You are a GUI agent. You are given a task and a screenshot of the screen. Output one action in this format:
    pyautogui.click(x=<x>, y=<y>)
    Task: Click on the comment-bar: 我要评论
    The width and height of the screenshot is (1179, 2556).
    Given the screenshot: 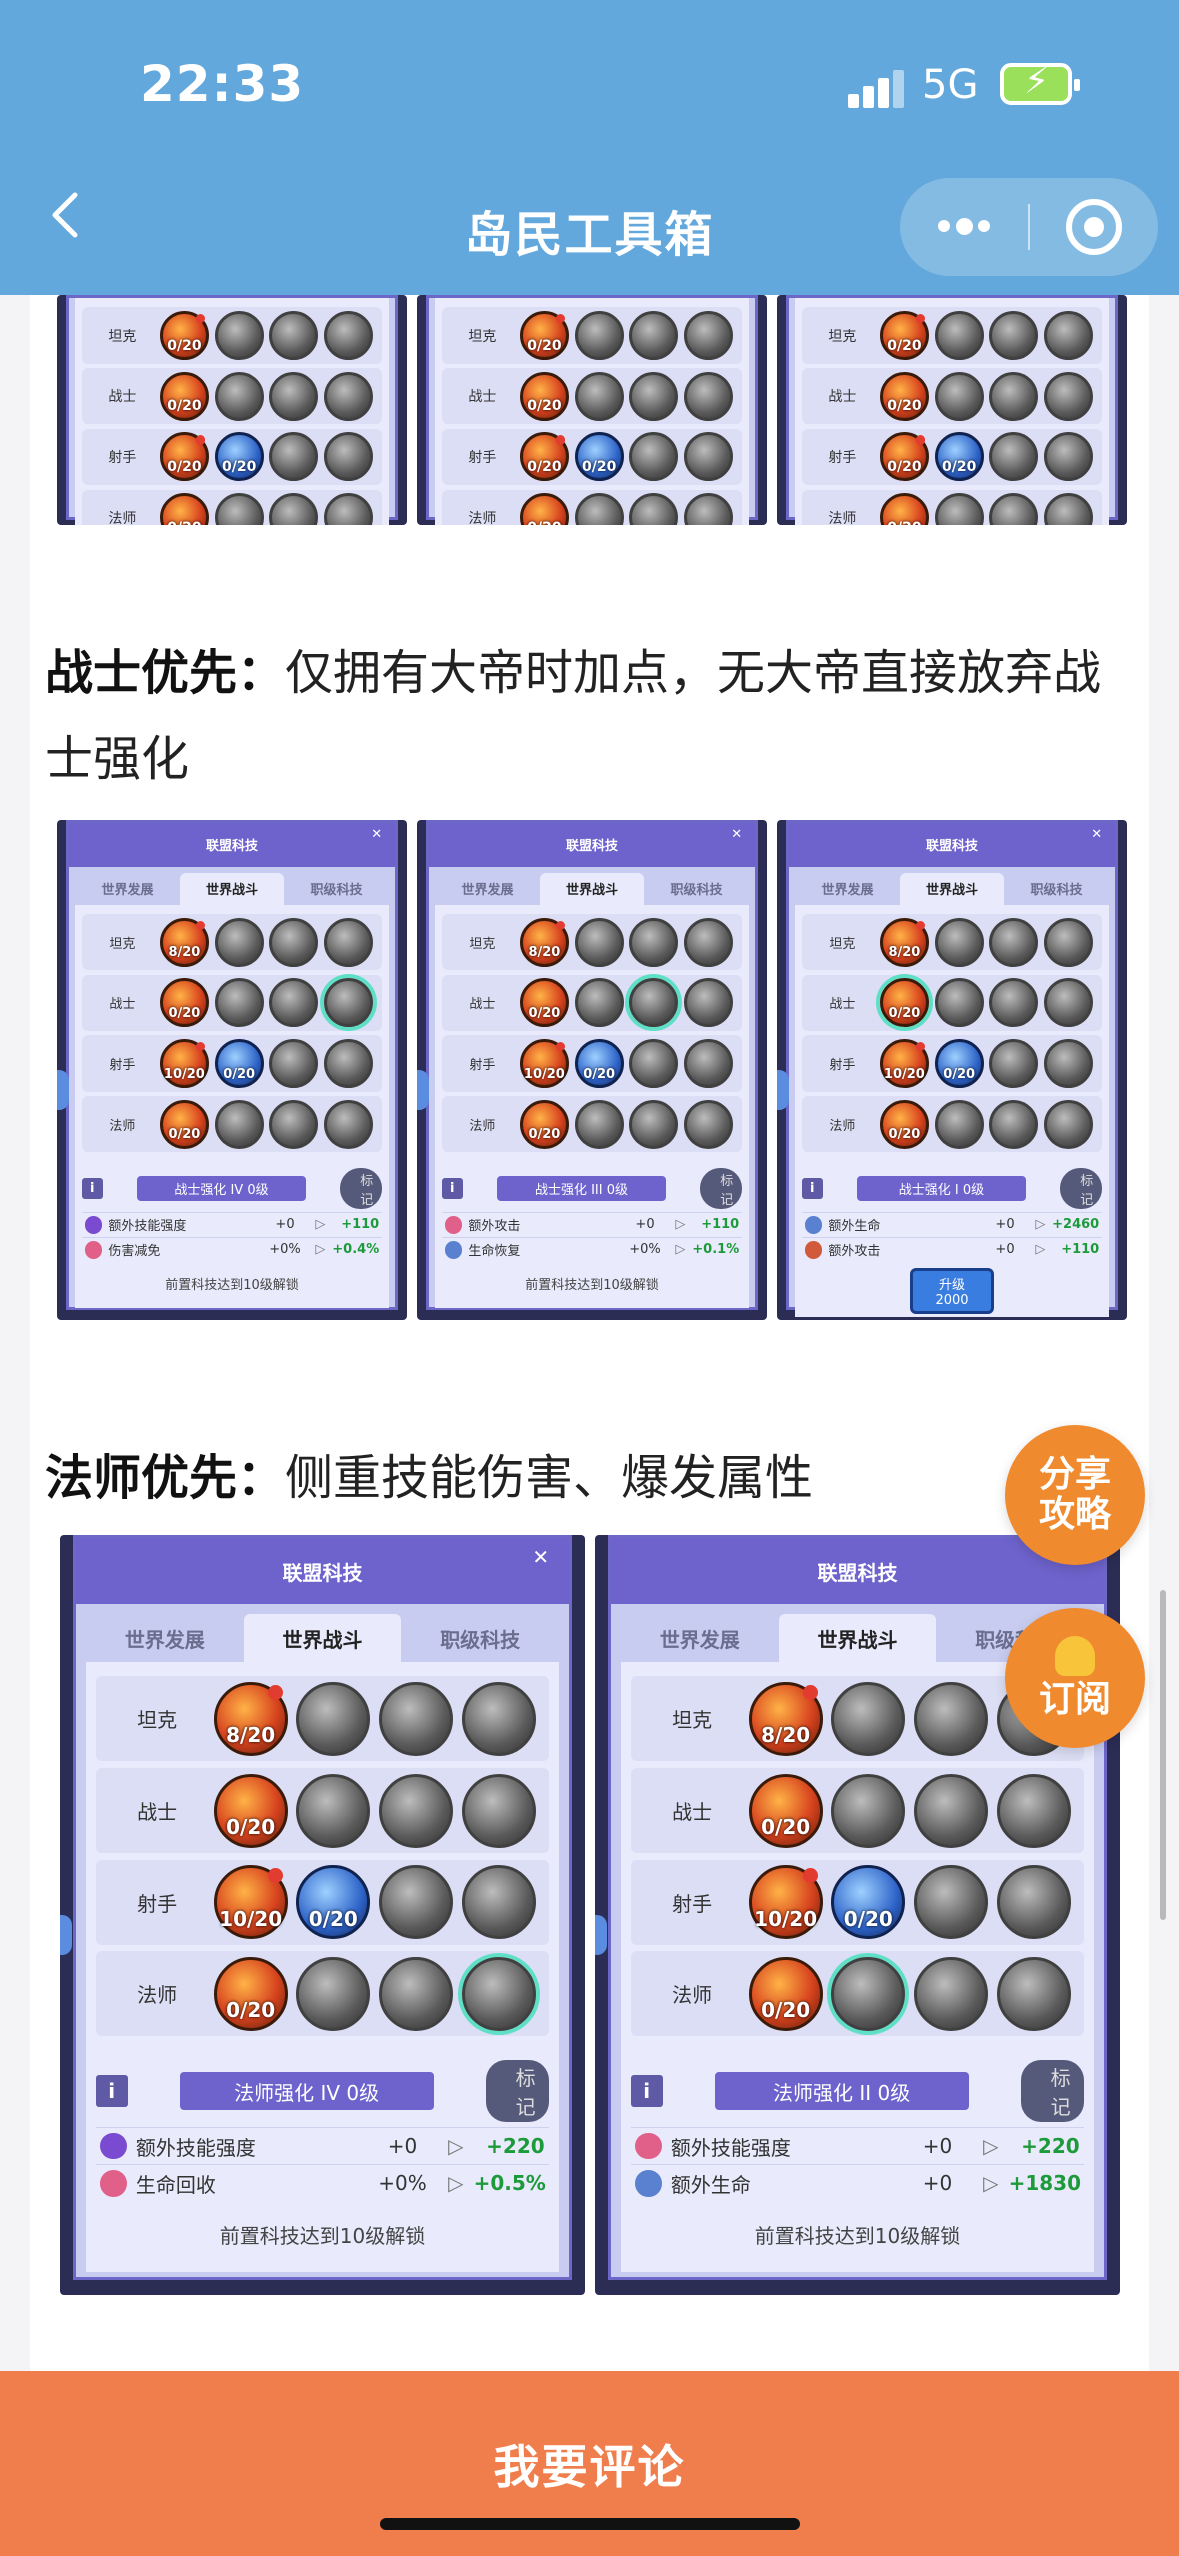 What is the action you would take?
    pyautogui.click(x=589, y=2463)
    